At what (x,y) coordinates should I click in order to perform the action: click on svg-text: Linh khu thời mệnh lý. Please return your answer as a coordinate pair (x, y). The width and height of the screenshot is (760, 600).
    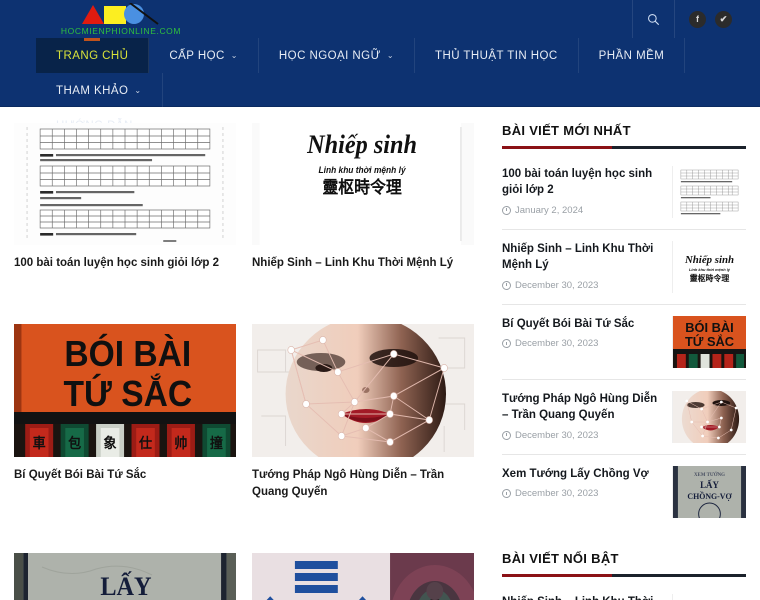
    Looking at the image, I should click on (363, 170).